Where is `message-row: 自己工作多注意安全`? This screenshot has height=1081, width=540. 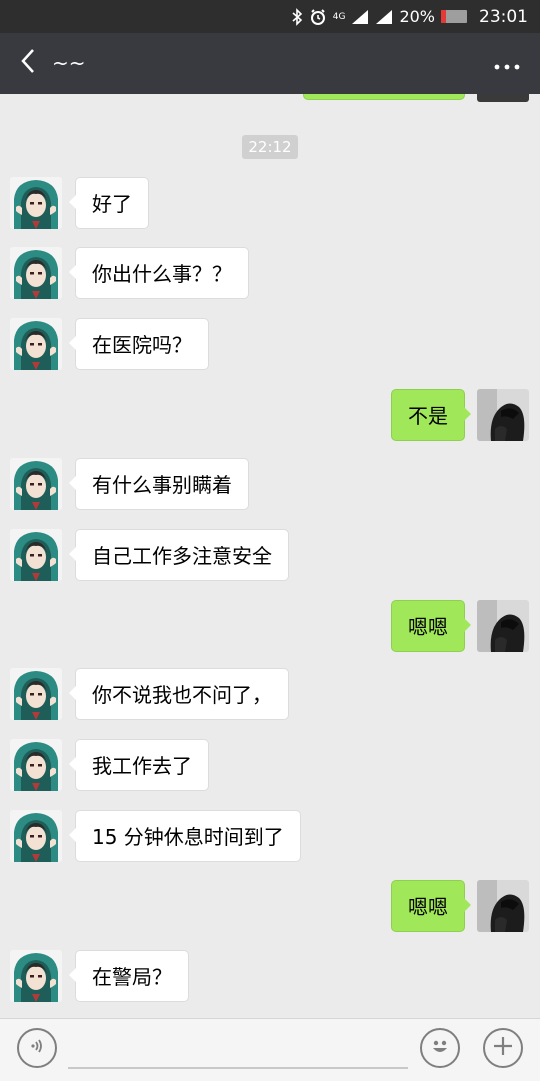
message-row: 自己工作多注意安全 is located at coordinates (270, 556).